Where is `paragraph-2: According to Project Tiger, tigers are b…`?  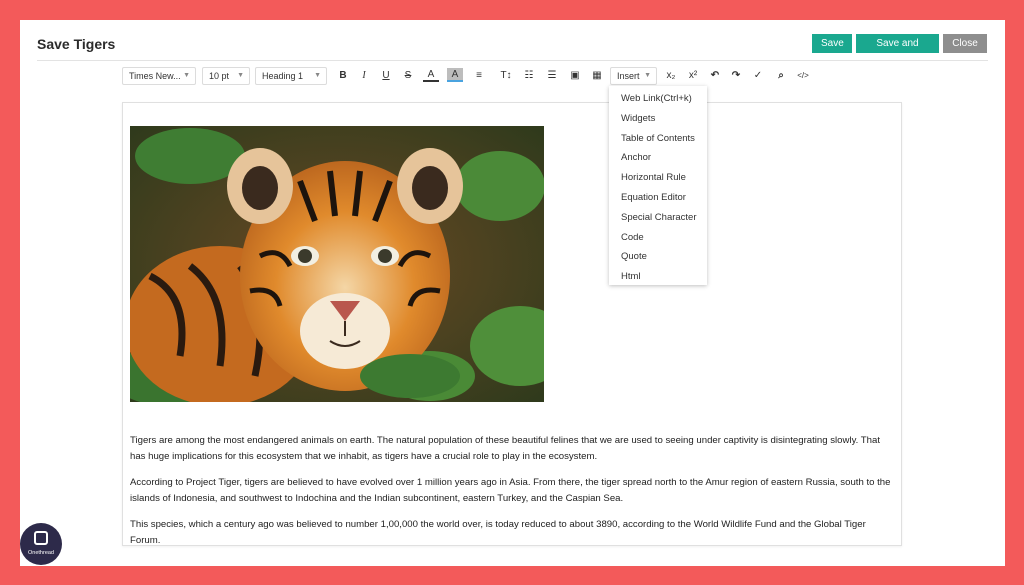 paragraph-2: According to Project Tiger, tigers are b… is located at coordinates (510, 490).